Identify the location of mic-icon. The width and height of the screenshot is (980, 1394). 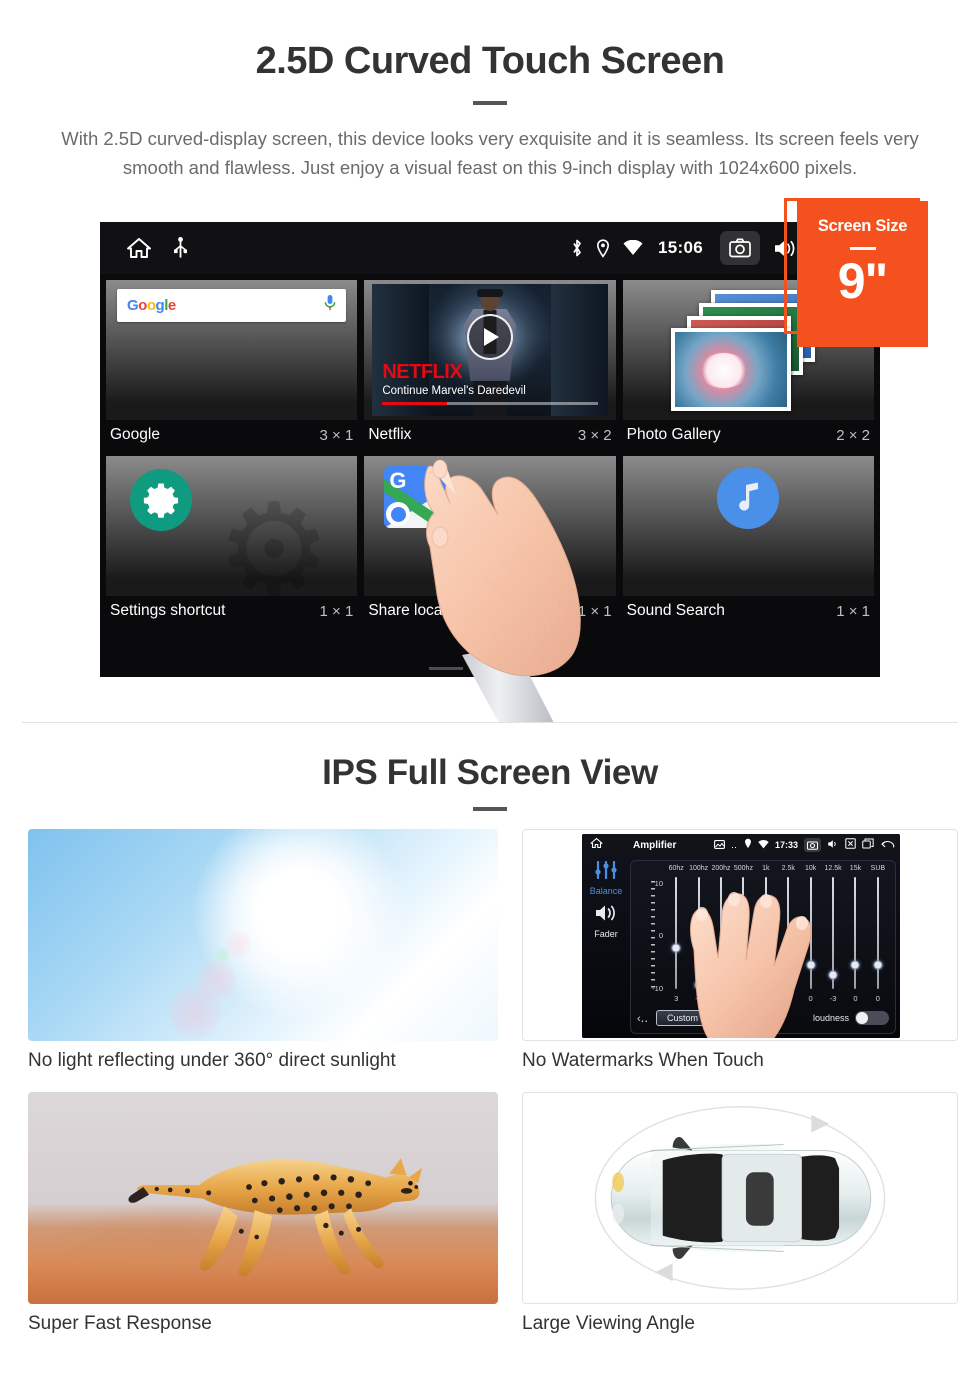
(330, 305).